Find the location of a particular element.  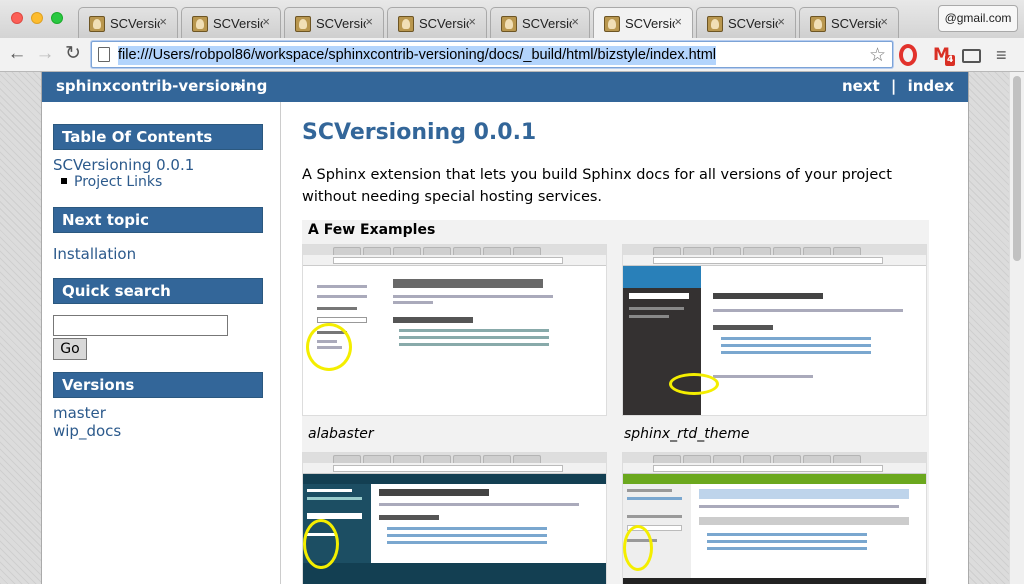

search-go-button: Go is located at coordinates (70, 349).